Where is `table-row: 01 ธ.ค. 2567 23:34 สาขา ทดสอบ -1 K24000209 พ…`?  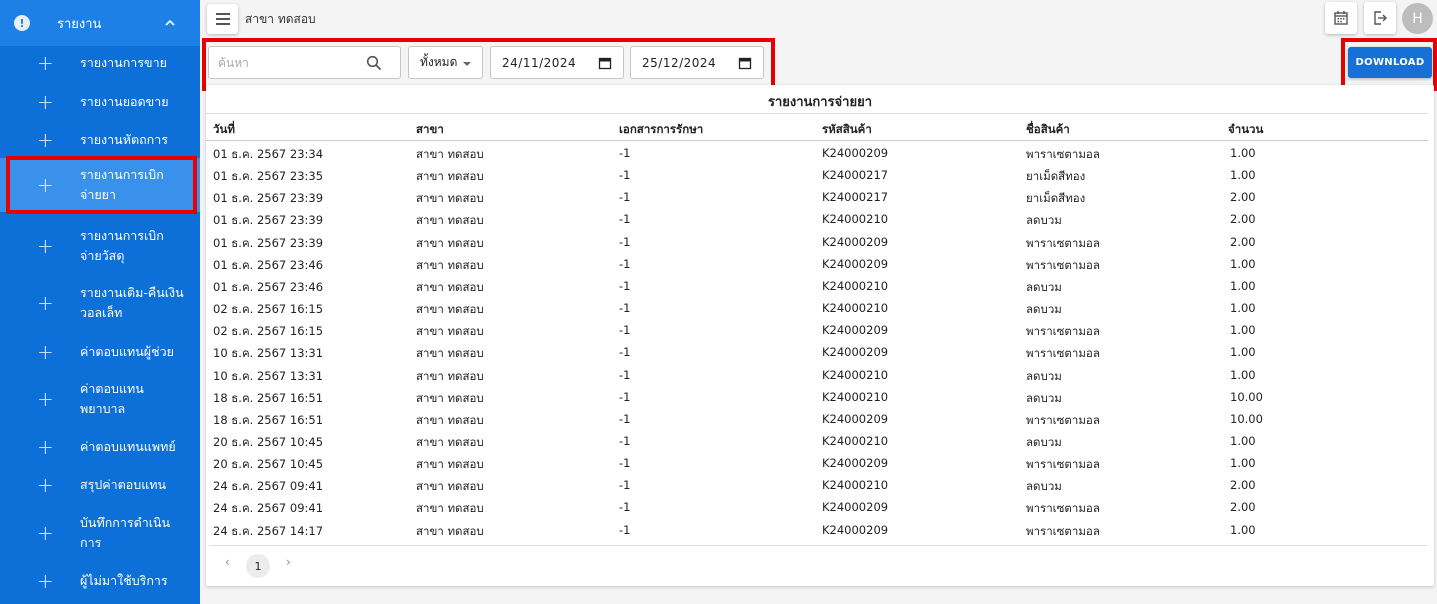
table-row: 01 ธ.ค. 2567 23:34 สาขา ทดสอบ -1 K24000209 พ… is located at coordinates (817, 154).